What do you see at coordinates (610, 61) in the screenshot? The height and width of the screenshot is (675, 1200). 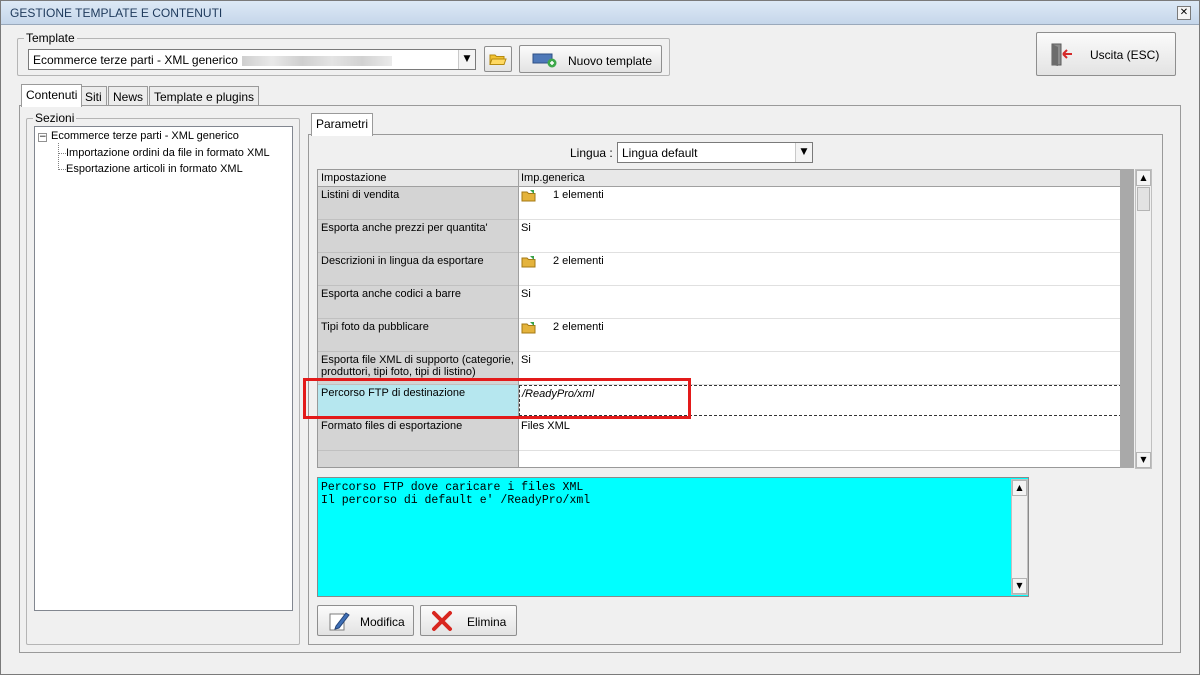 I see `new-template-label: Nuovo template` at bounding box center [610, 61].